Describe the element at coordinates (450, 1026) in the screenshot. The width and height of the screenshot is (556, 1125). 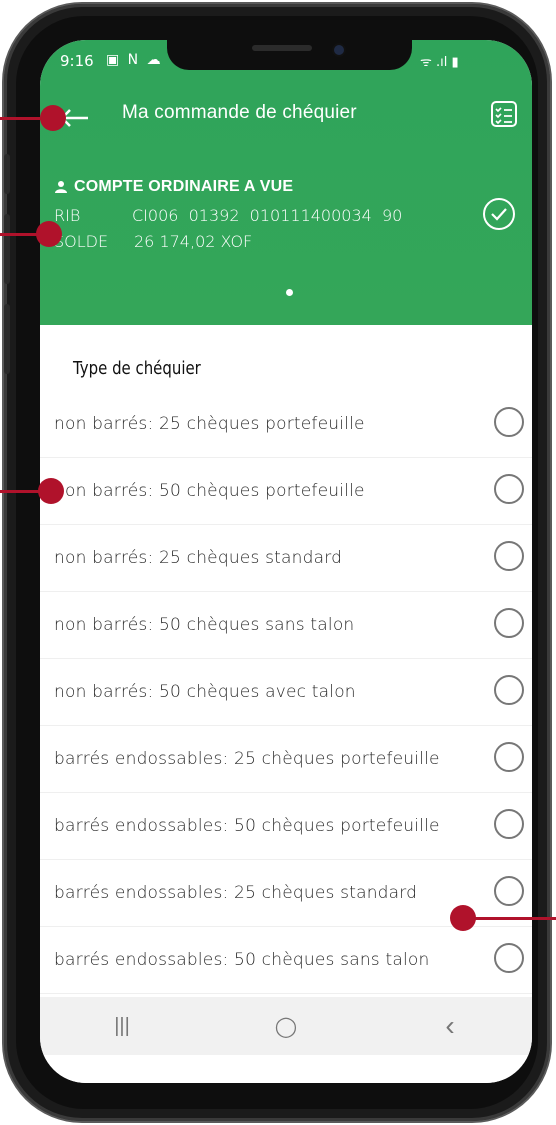
I see `back-icon: ‹` at that location.